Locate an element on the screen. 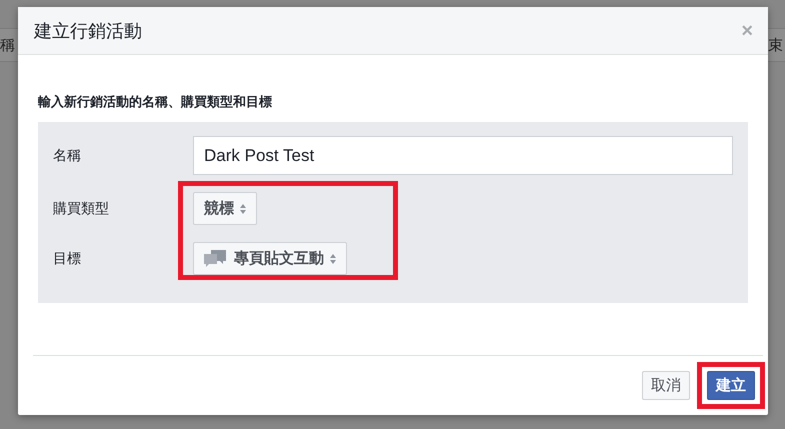  create-button: 建立 is located at coordinates (731, 385).